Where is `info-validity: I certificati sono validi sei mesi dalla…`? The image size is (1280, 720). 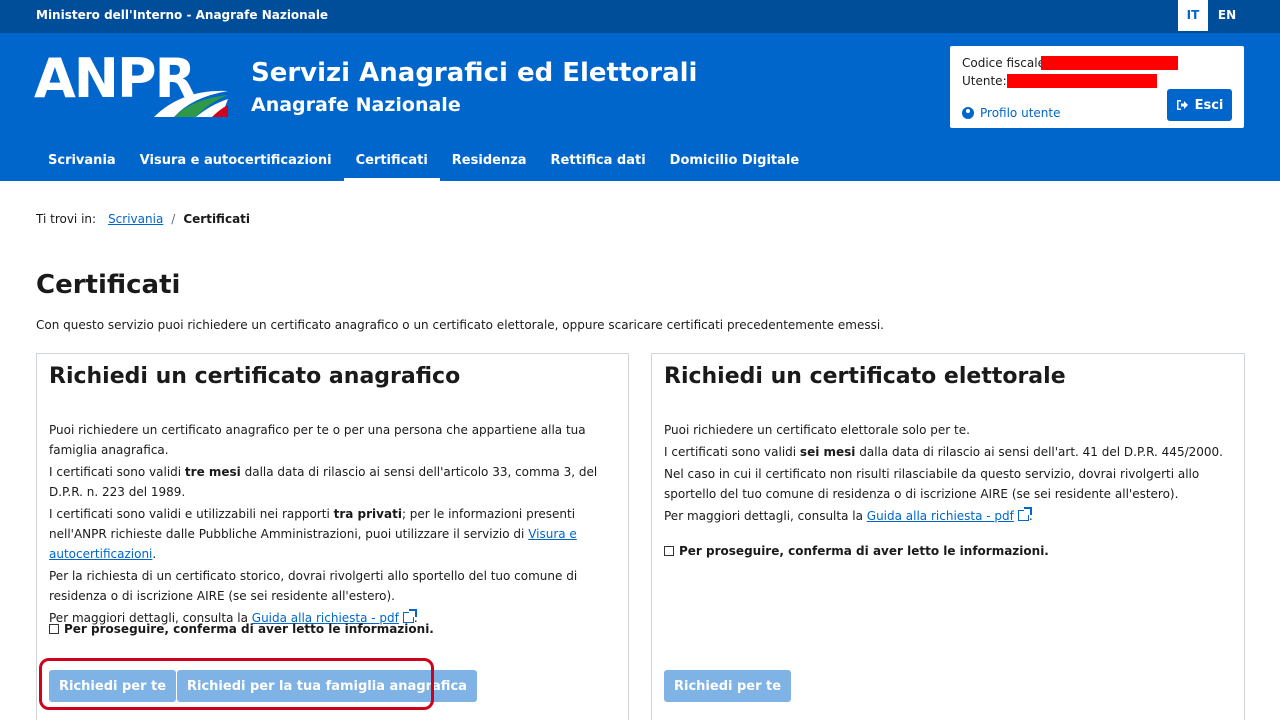 info-validity: I certificati sono validi sei mesi dalla… is located at coordinates (943, 452).